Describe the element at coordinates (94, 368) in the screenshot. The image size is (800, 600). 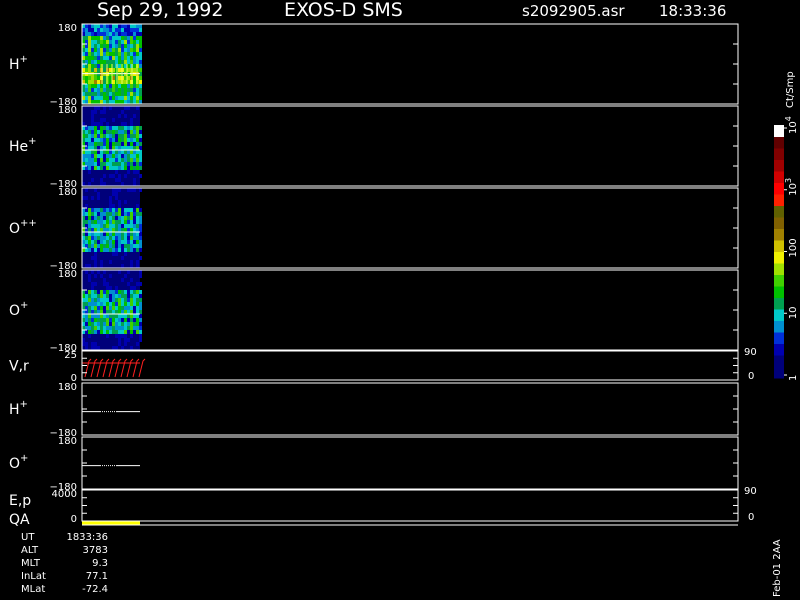
I see `velocity-trace` at that location.